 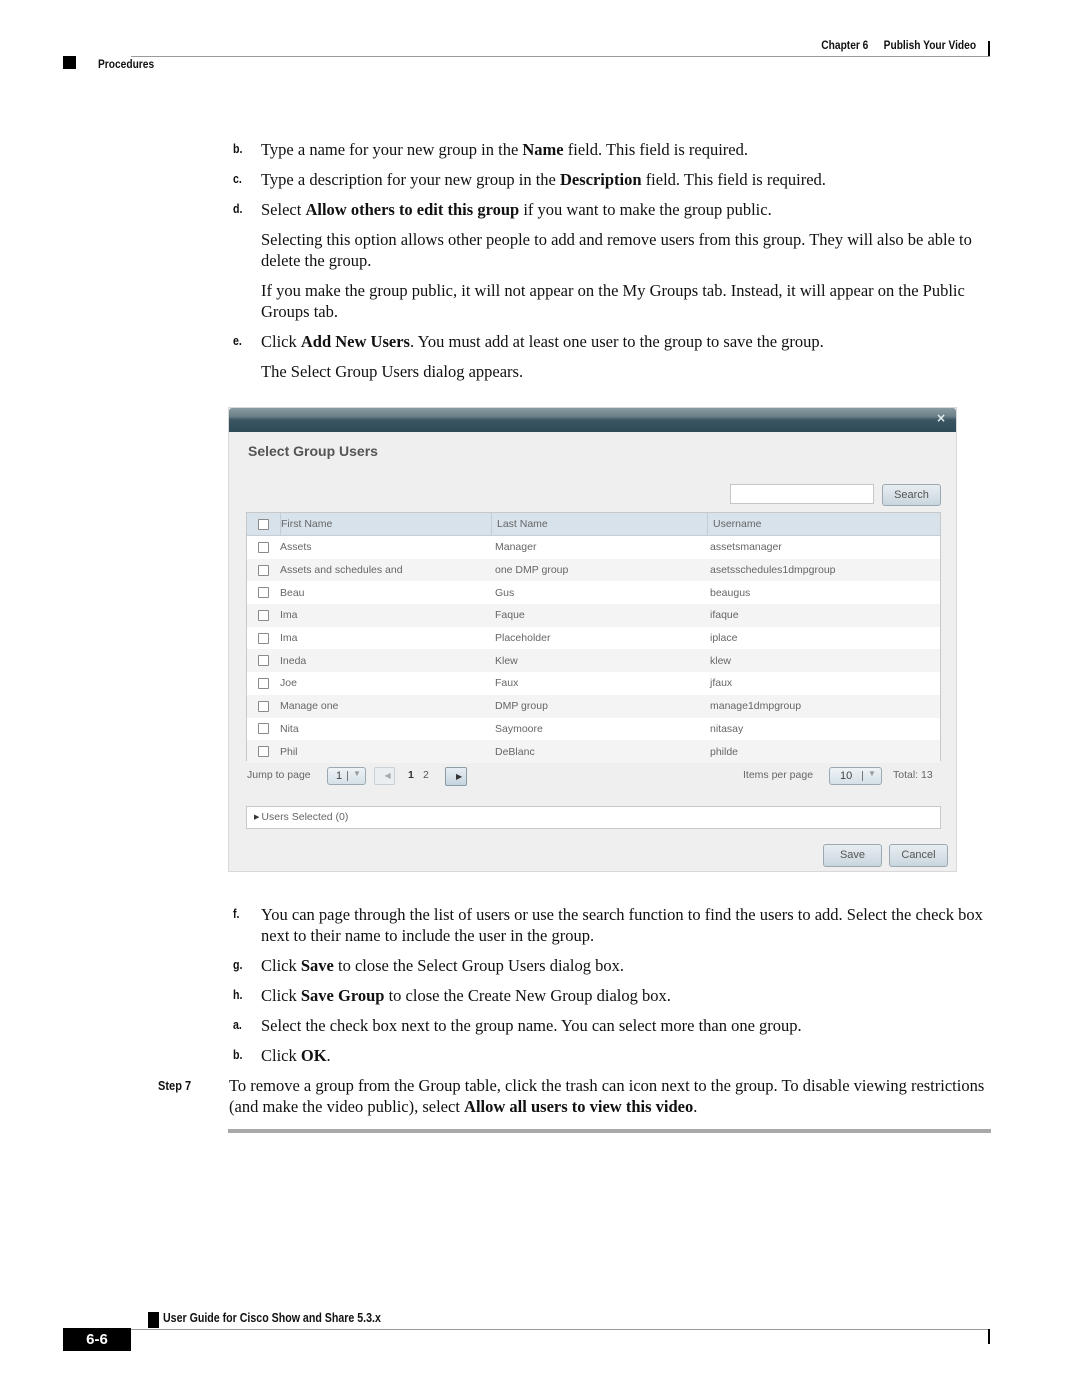 I want to click on ui-term: Allow others to edit this group, so click(x=412, y=209).